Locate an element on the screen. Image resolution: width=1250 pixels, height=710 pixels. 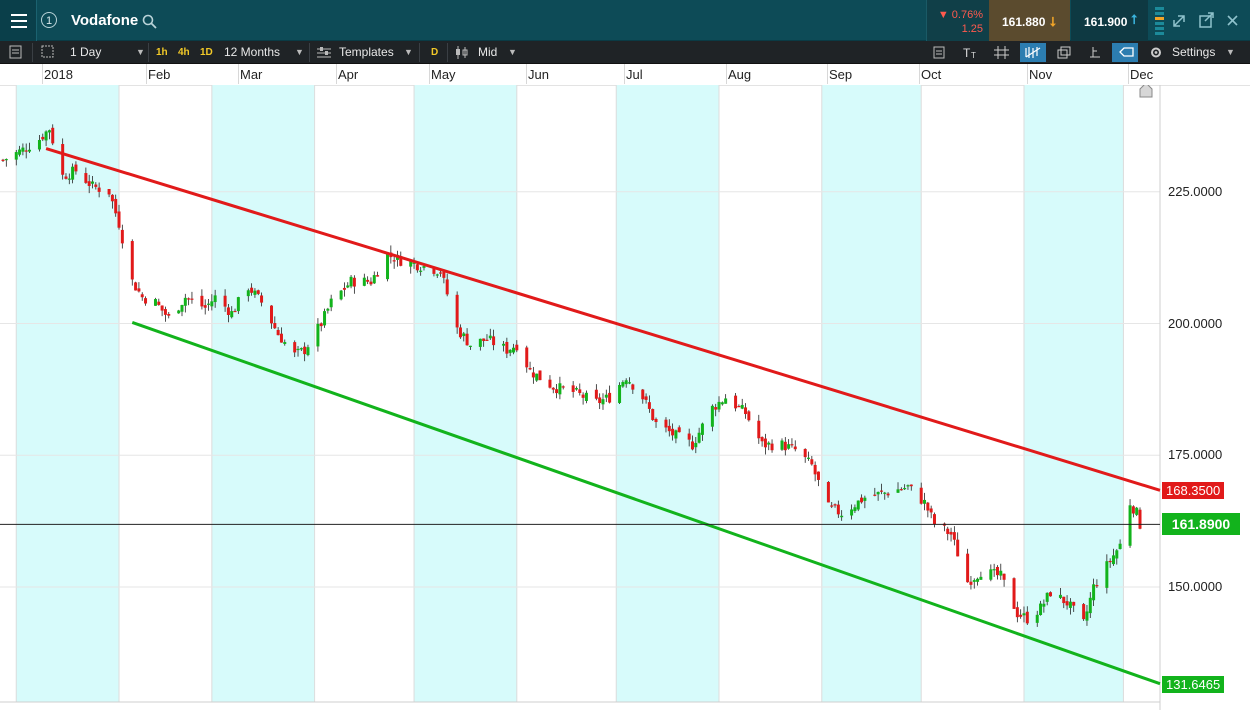
close-icon is located at coordinates (1232, 20).